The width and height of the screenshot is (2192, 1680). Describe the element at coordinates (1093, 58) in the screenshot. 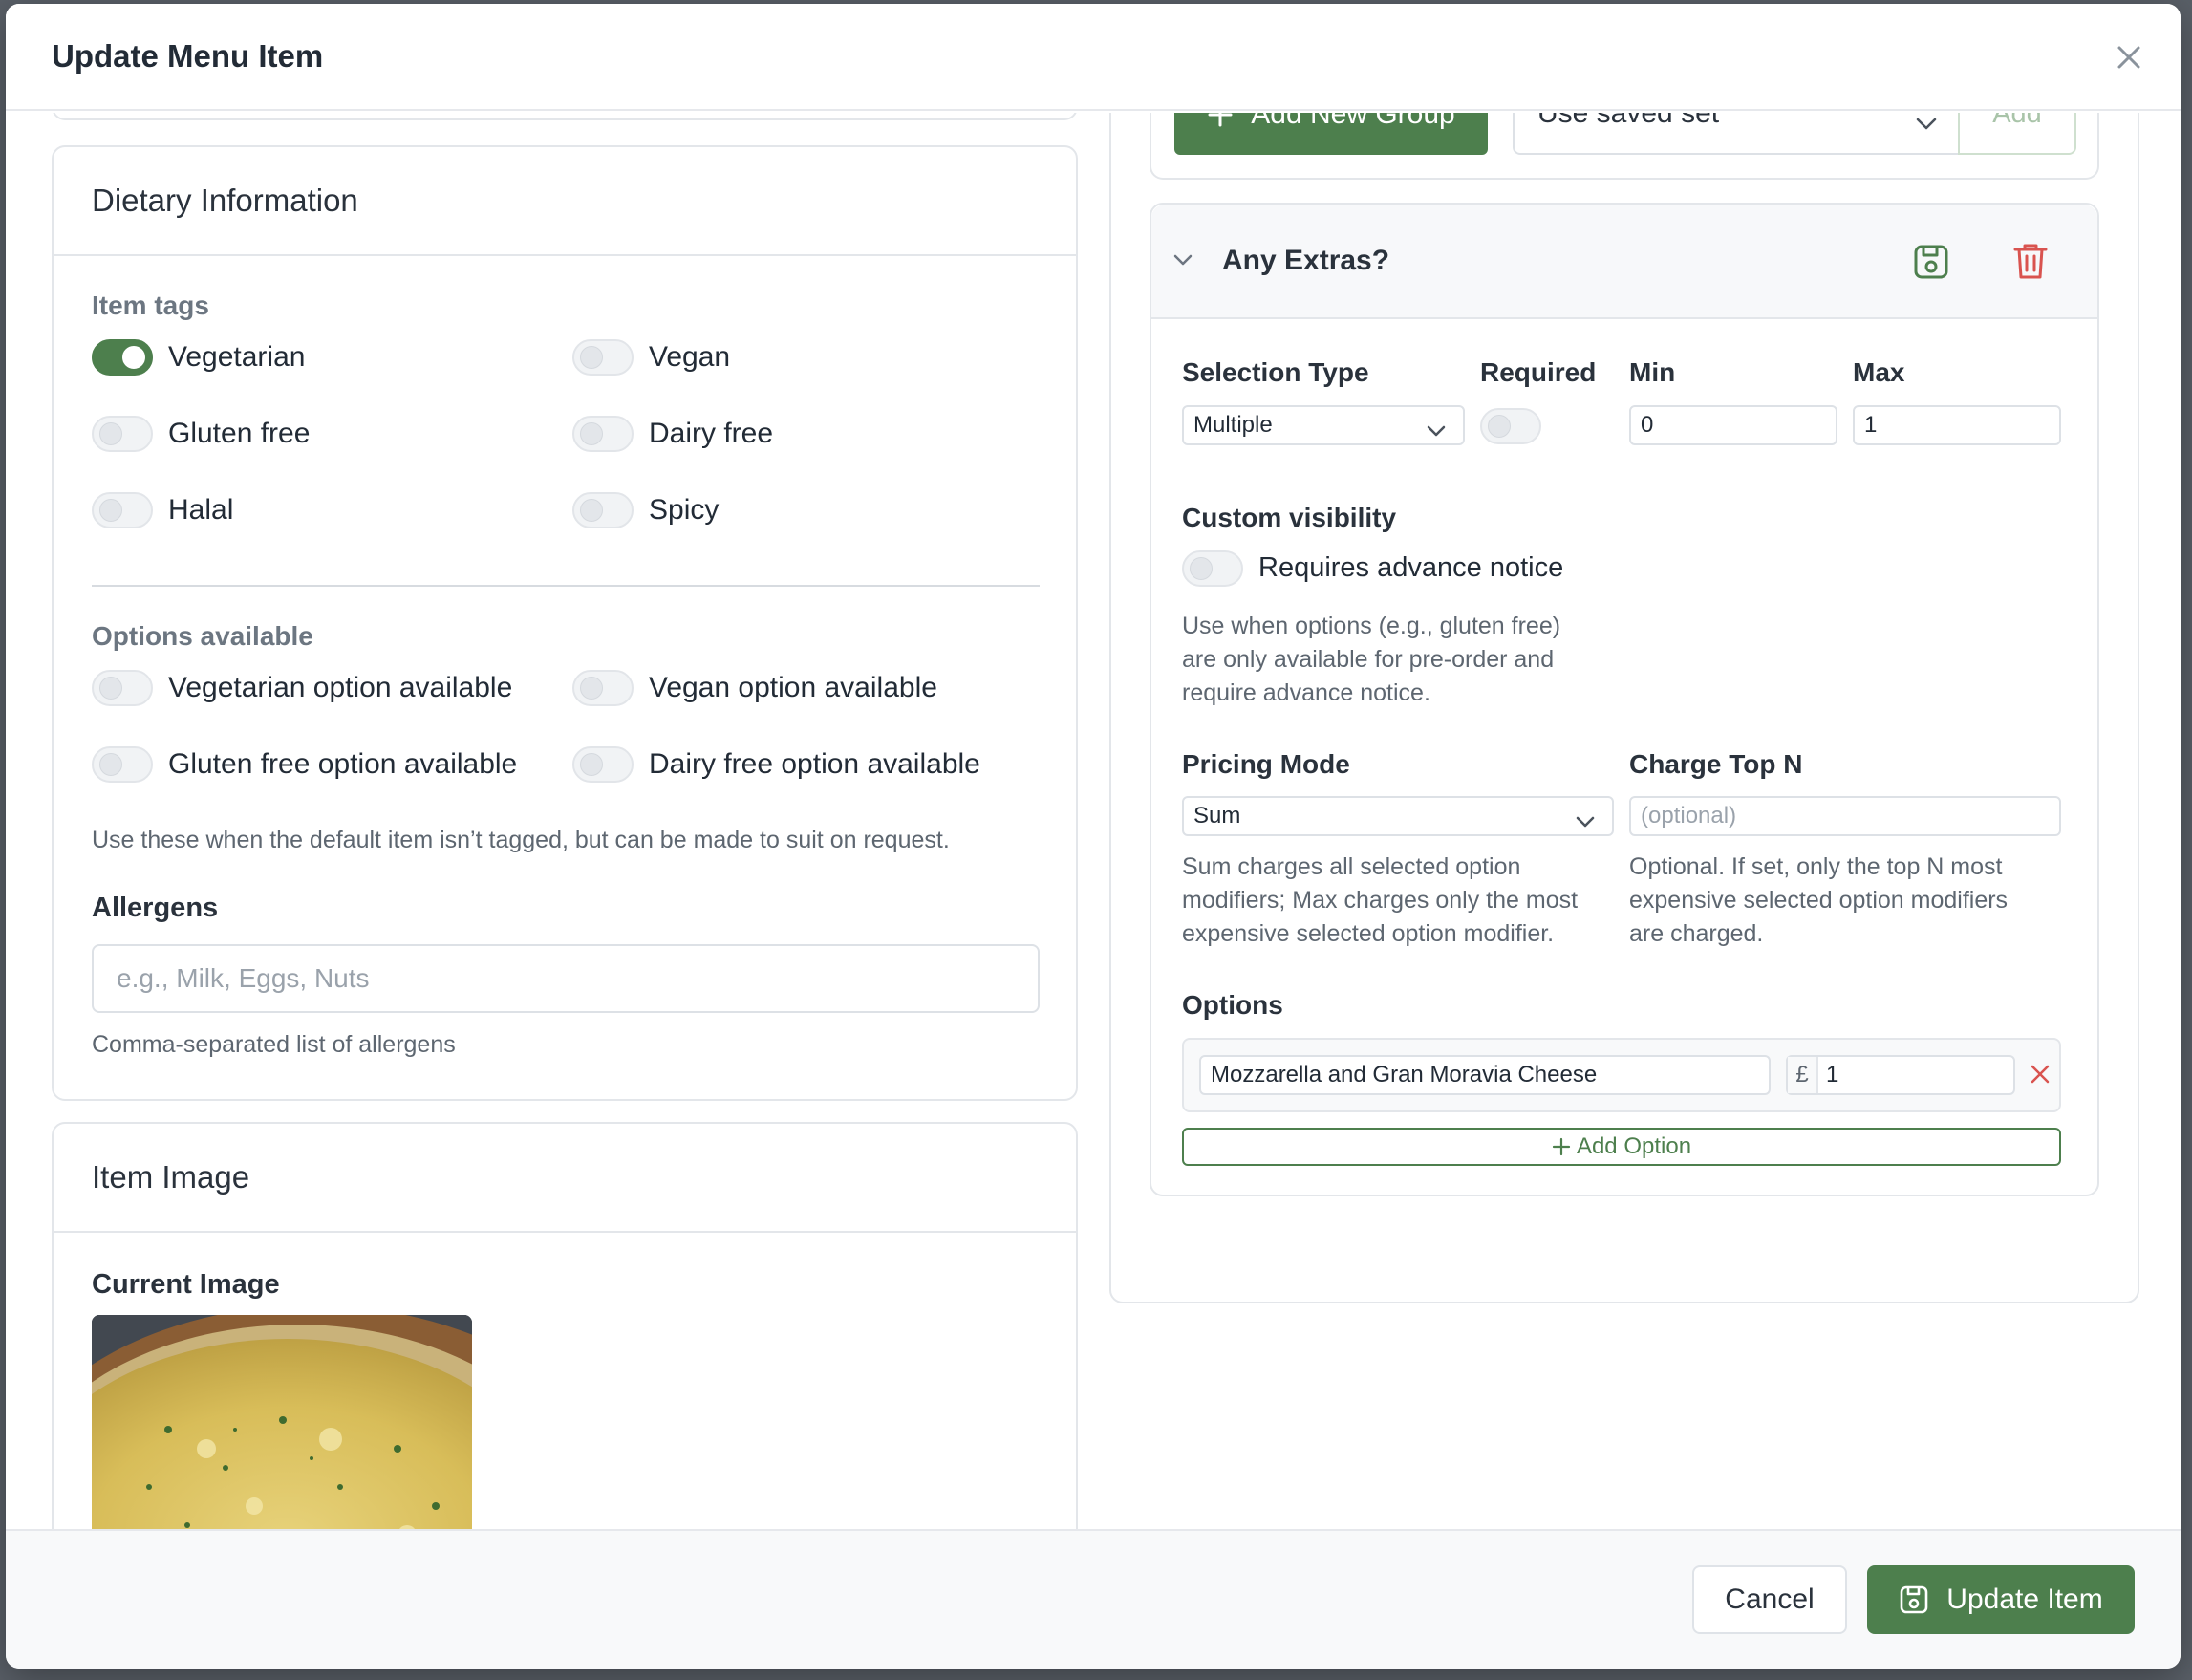

I see `dialog-header: Update Menu Item` at that location.